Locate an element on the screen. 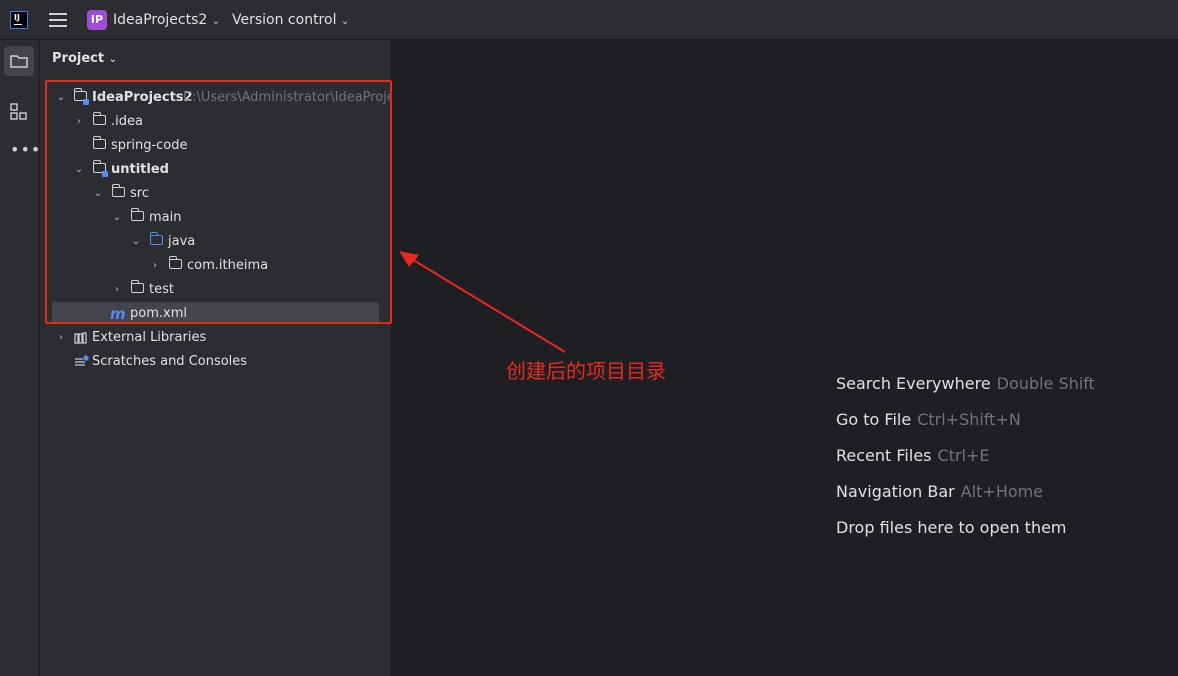 The image size is (1178, 676). hint-action: Go to File is located at coordinates (874, 419).